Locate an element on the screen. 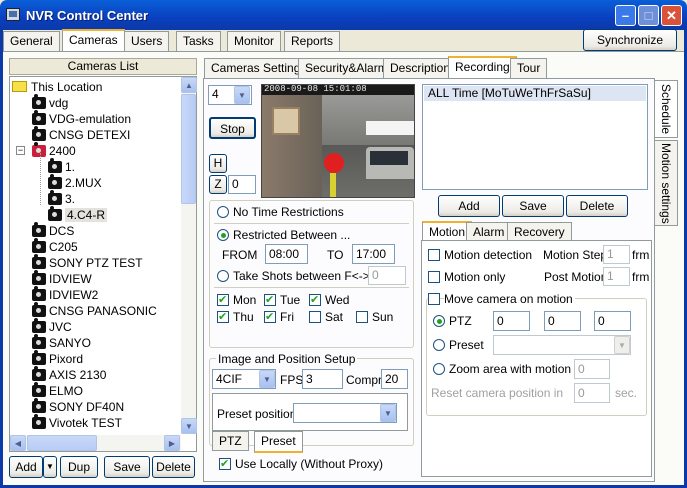 The width and height of the screenshot is (687, 488). tab-motion-settings: Motion settings is located at coordinates (666, 183).